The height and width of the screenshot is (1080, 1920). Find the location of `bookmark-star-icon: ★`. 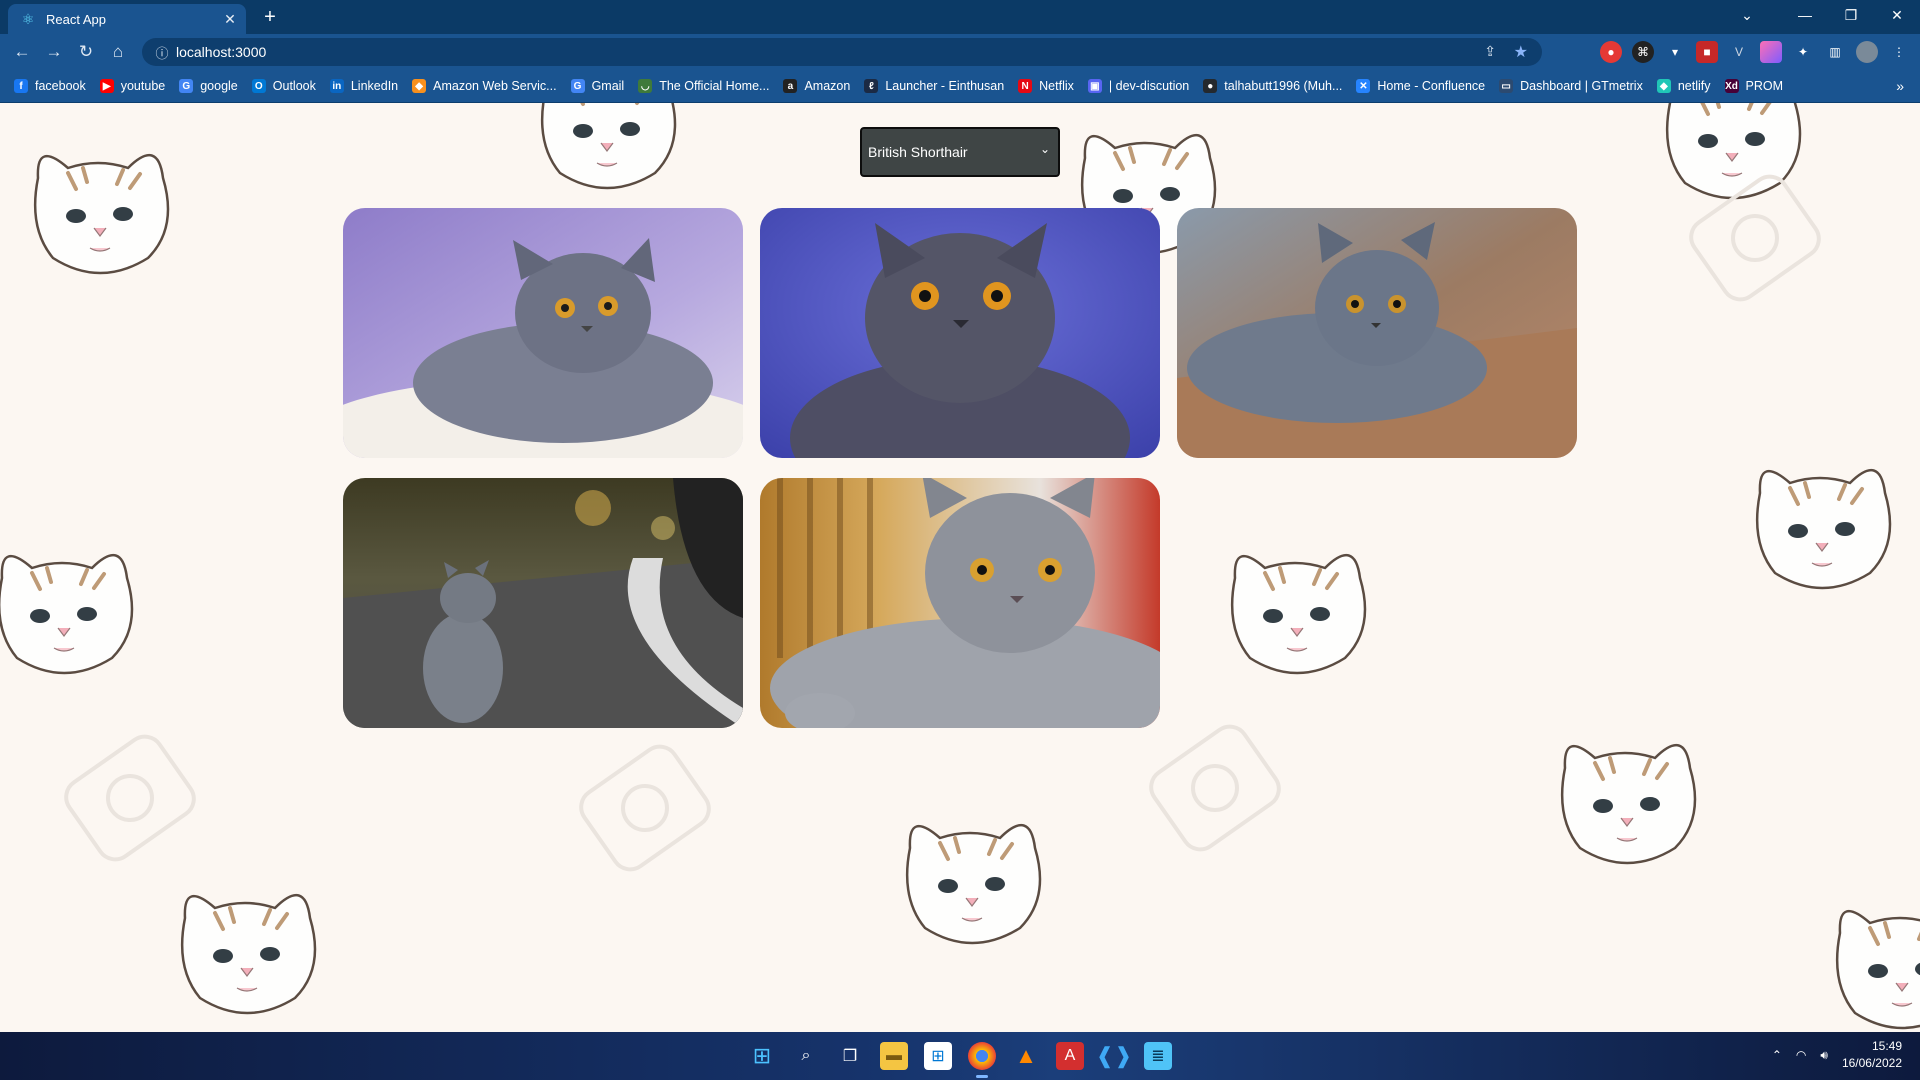

bookmark-star-icon: ★ is located at coordinates (1521, 52).